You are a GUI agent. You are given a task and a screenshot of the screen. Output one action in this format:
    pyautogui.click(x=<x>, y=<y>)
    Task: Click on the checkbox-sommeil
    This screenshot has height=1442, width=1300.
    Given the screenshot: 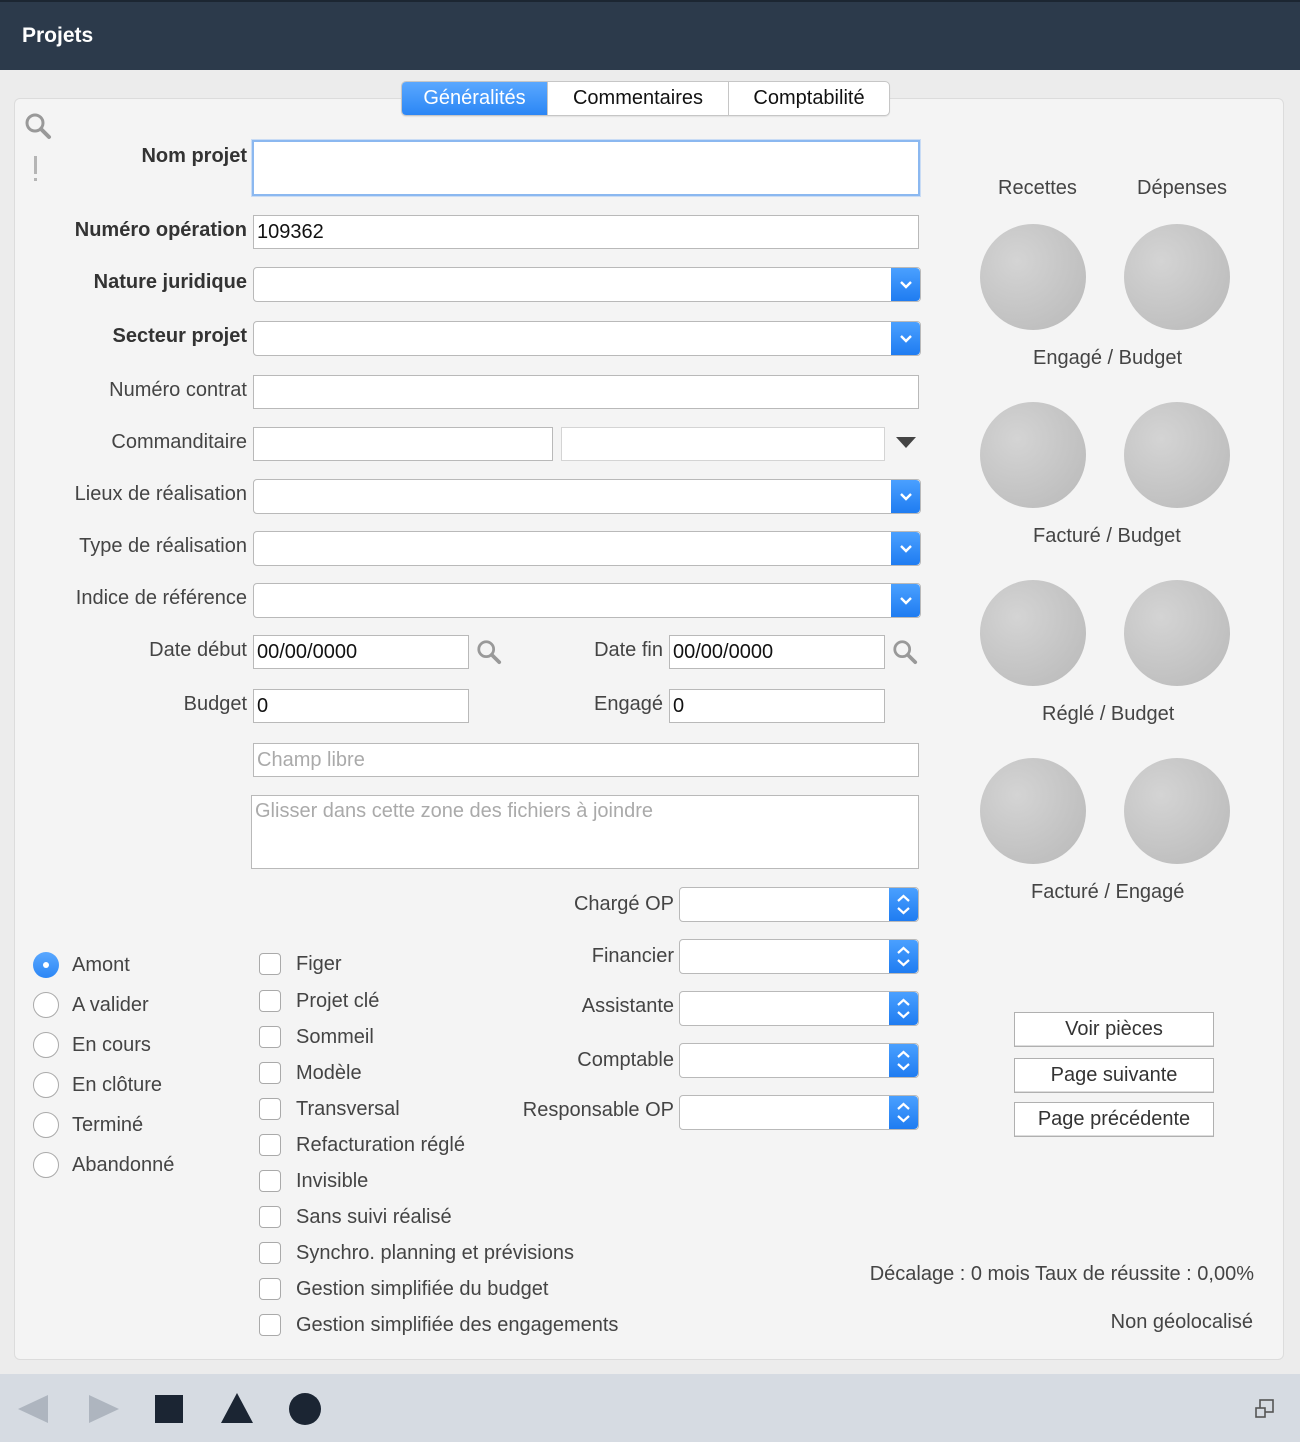 What is the action you would take?
    pyautogui.click(x=270, y=1037)
    